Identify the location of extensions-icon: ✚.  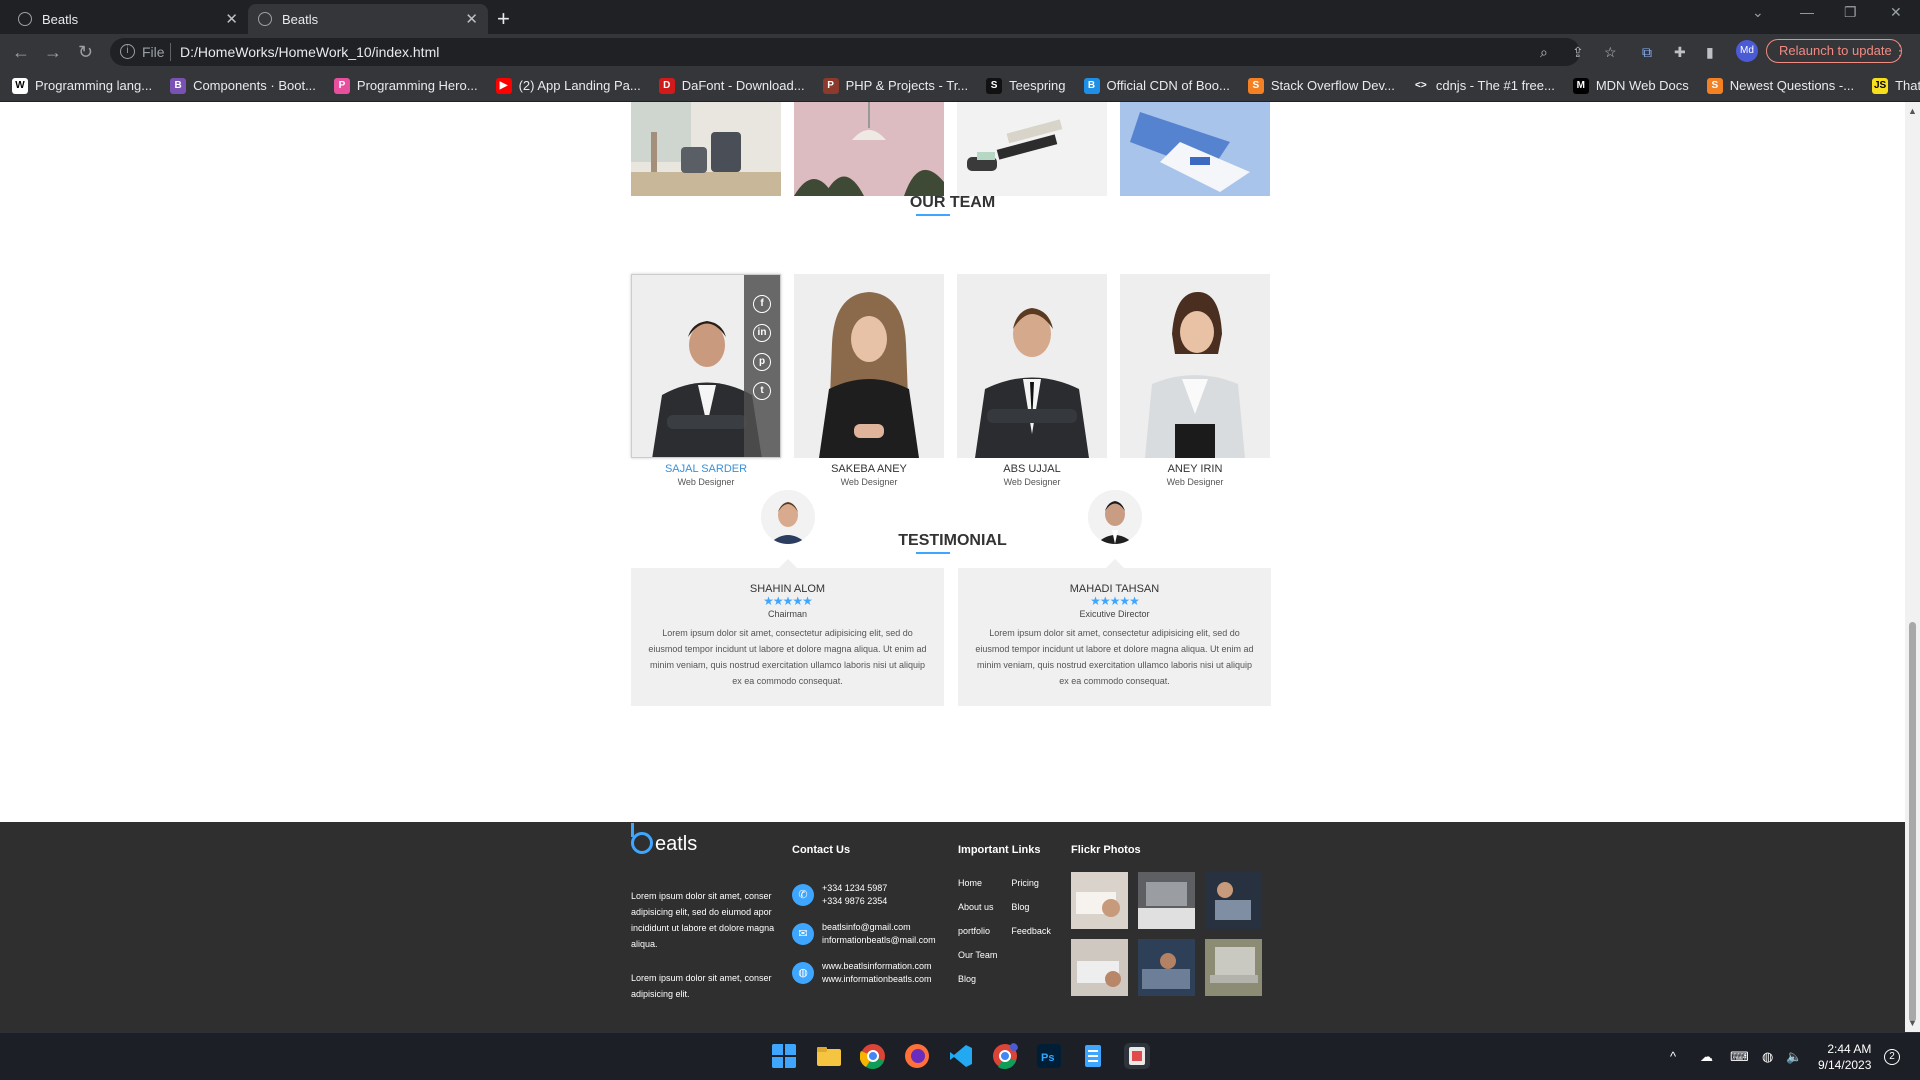
(1680, 52).